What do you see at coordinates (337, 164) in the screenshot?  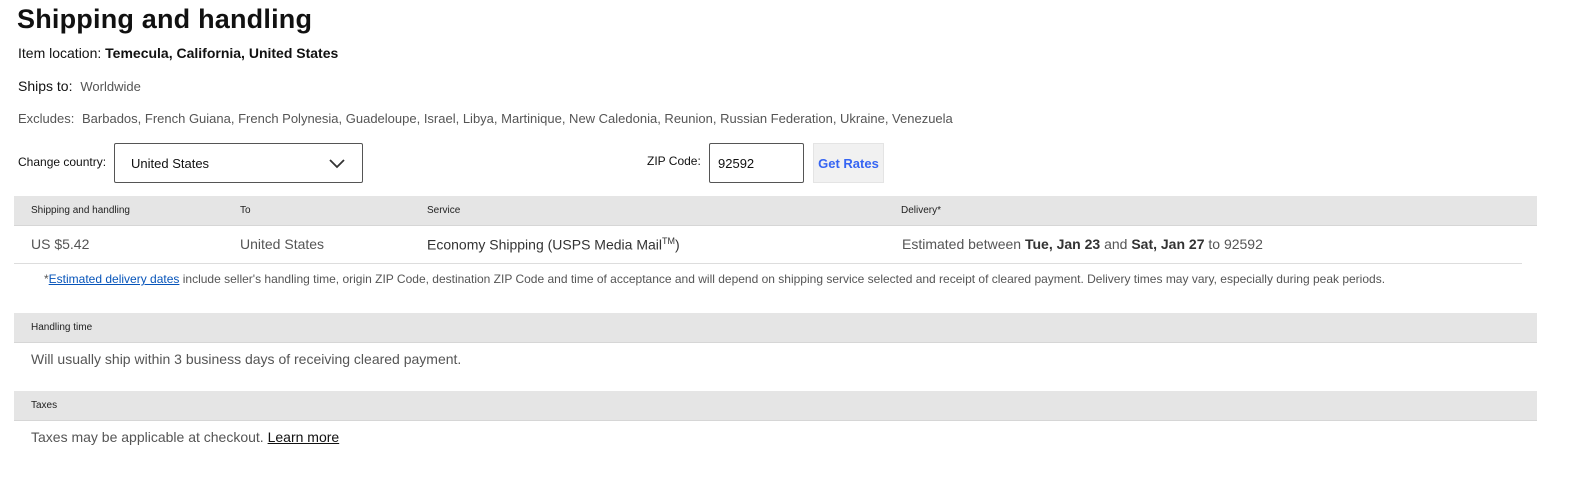 I see `chevron-down-icon` at bounding box center [337, 164].